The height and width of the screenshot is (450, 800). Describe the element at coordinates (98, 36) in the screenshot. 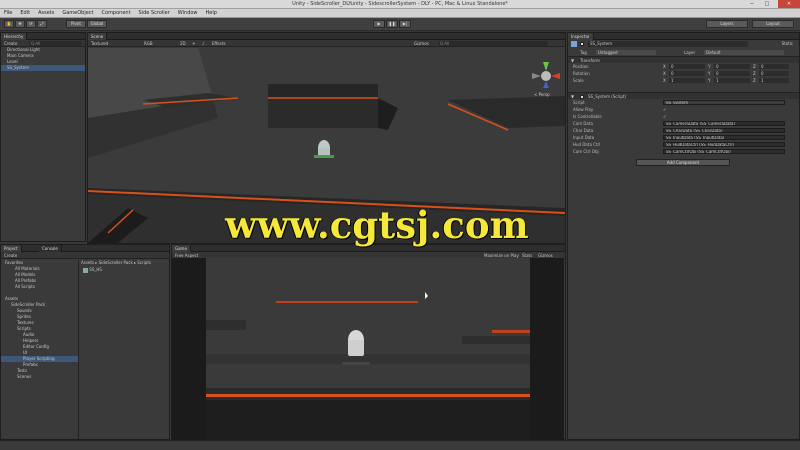

I see `tab-scene: Scene` at that location.